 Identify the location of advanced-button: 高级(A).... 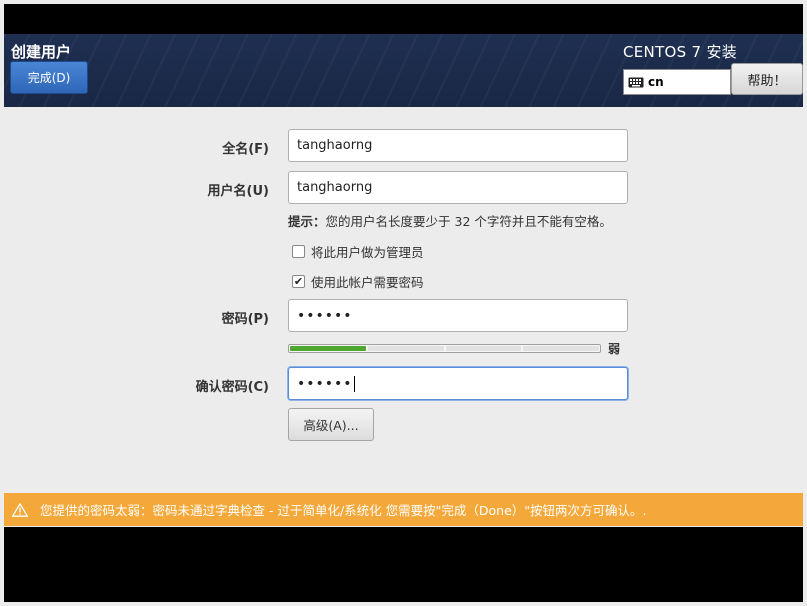
(331, 424).